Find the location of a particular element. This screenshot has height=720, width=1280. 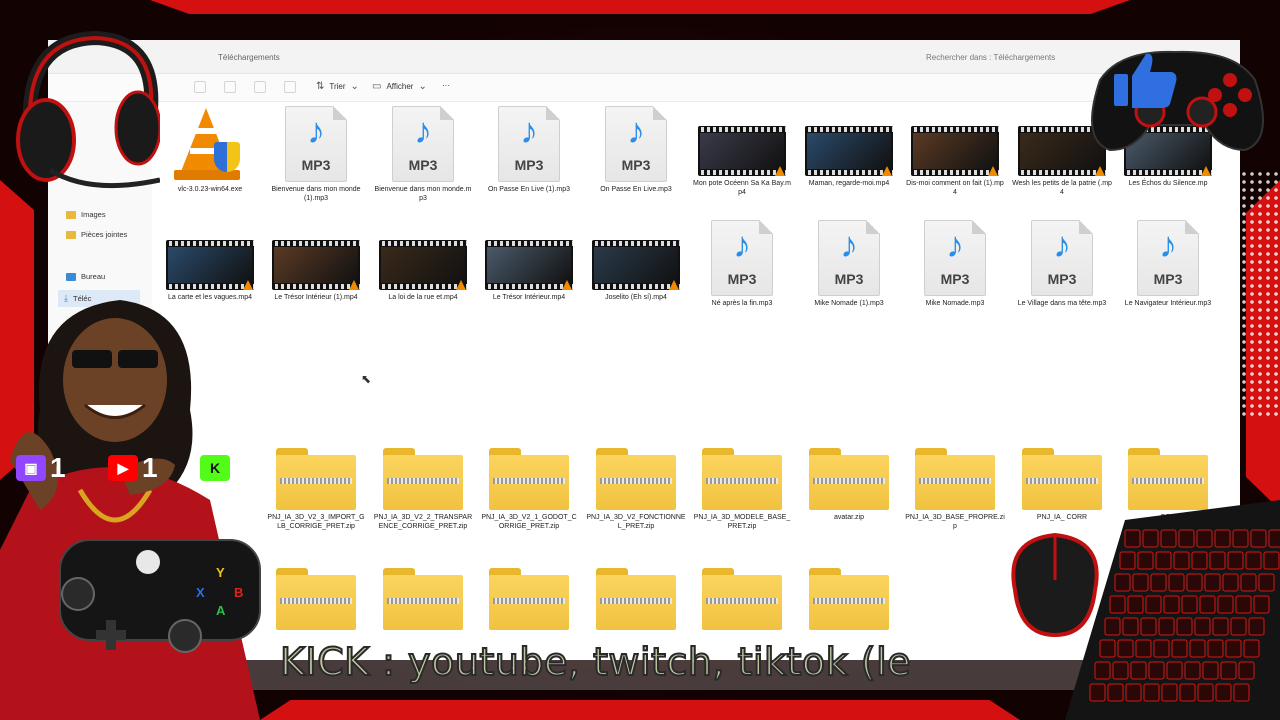

view-button: ▭ Afficher ⌄ is located at coordinates (399, 86).